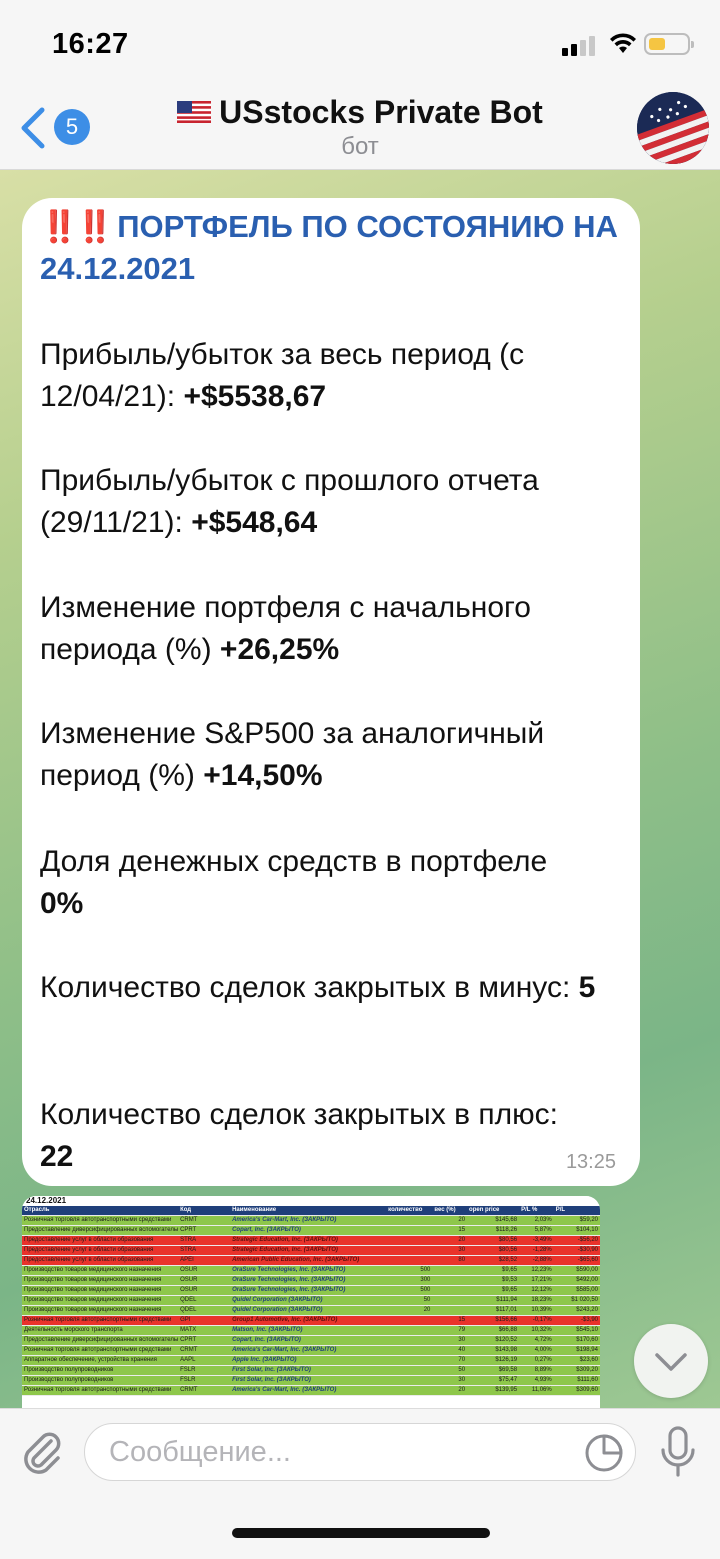  Describe the element at coordinates (450, 1360) in the screenshot. I see `table-cell: 70` at that location.